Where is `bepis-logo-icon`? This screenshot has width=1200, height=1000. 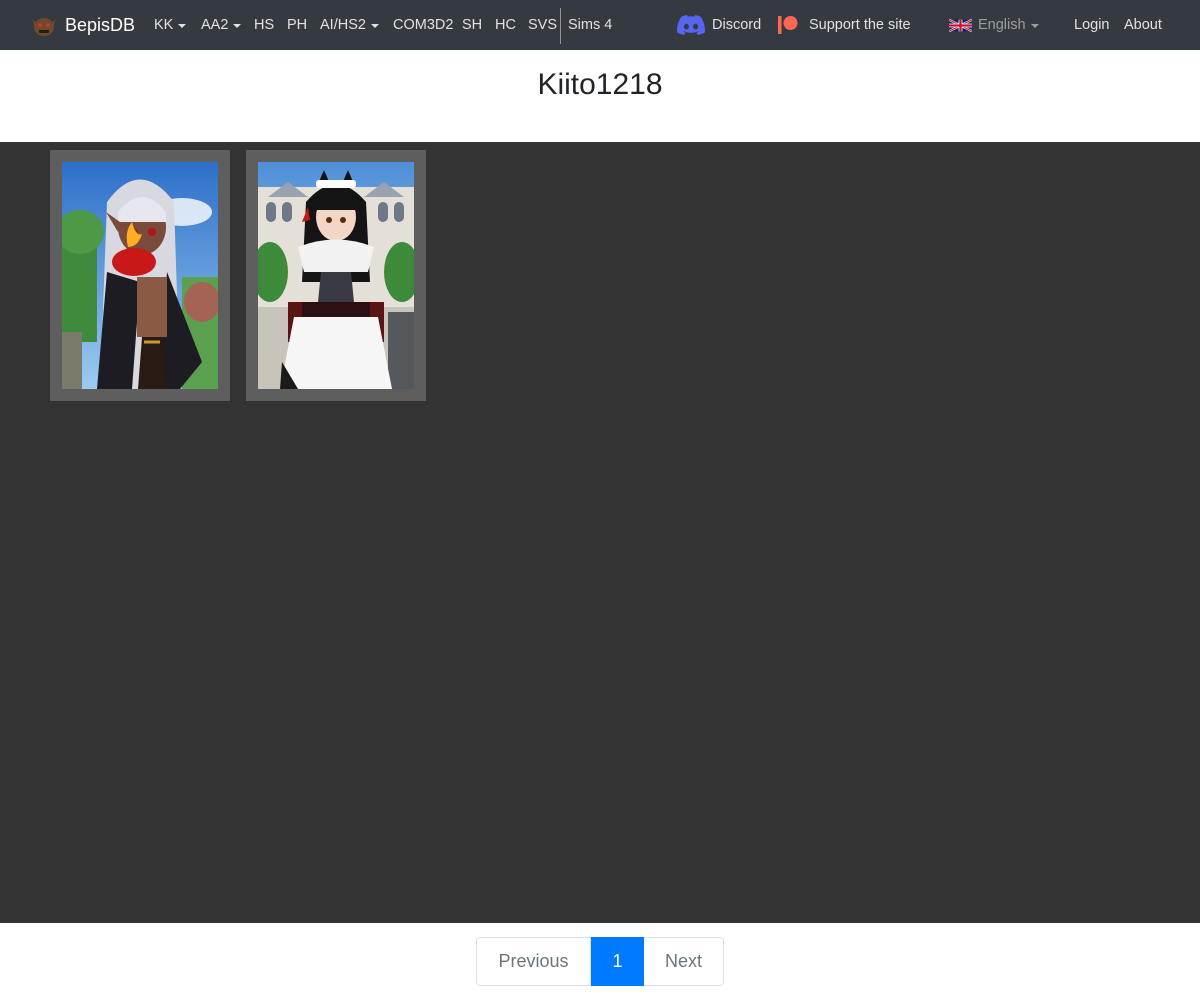 bepis-logo-icon is located at coordinates (44, 27).